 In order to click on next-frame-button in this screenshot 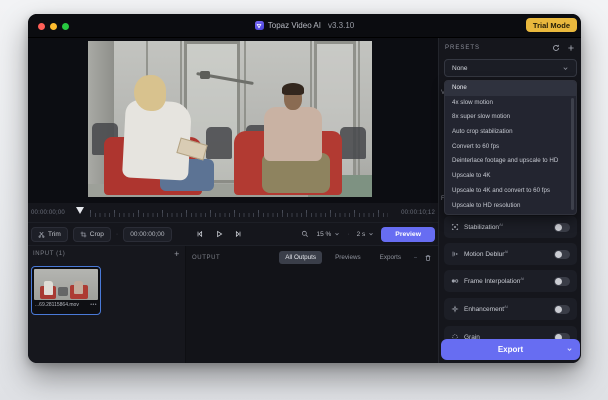, I will do `click(238, 234)`.